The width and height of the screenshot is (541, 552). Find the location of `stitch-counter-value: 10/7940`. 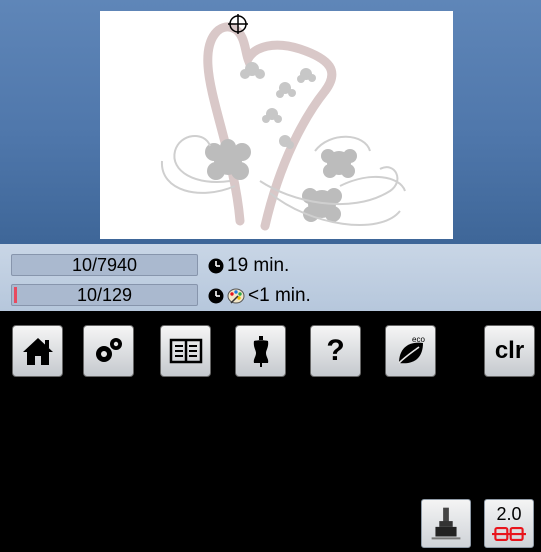

stitch-counter-value: 10/7940 is located at coordinates (104, 265).